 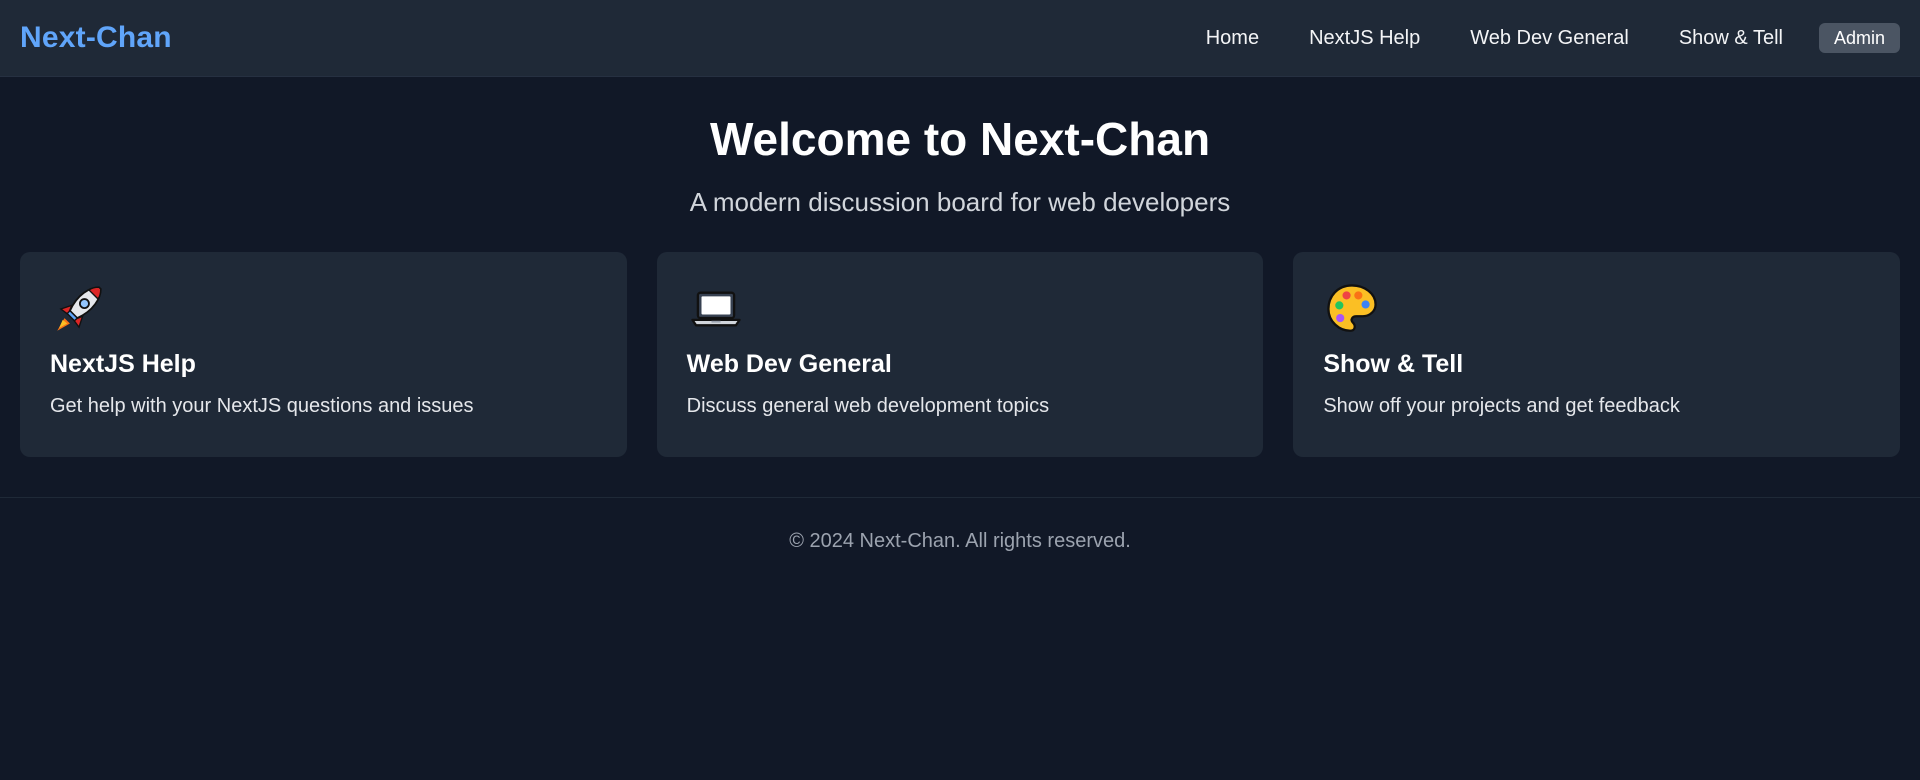 I want to click on laptop-icon, so click(x=715, y=309).